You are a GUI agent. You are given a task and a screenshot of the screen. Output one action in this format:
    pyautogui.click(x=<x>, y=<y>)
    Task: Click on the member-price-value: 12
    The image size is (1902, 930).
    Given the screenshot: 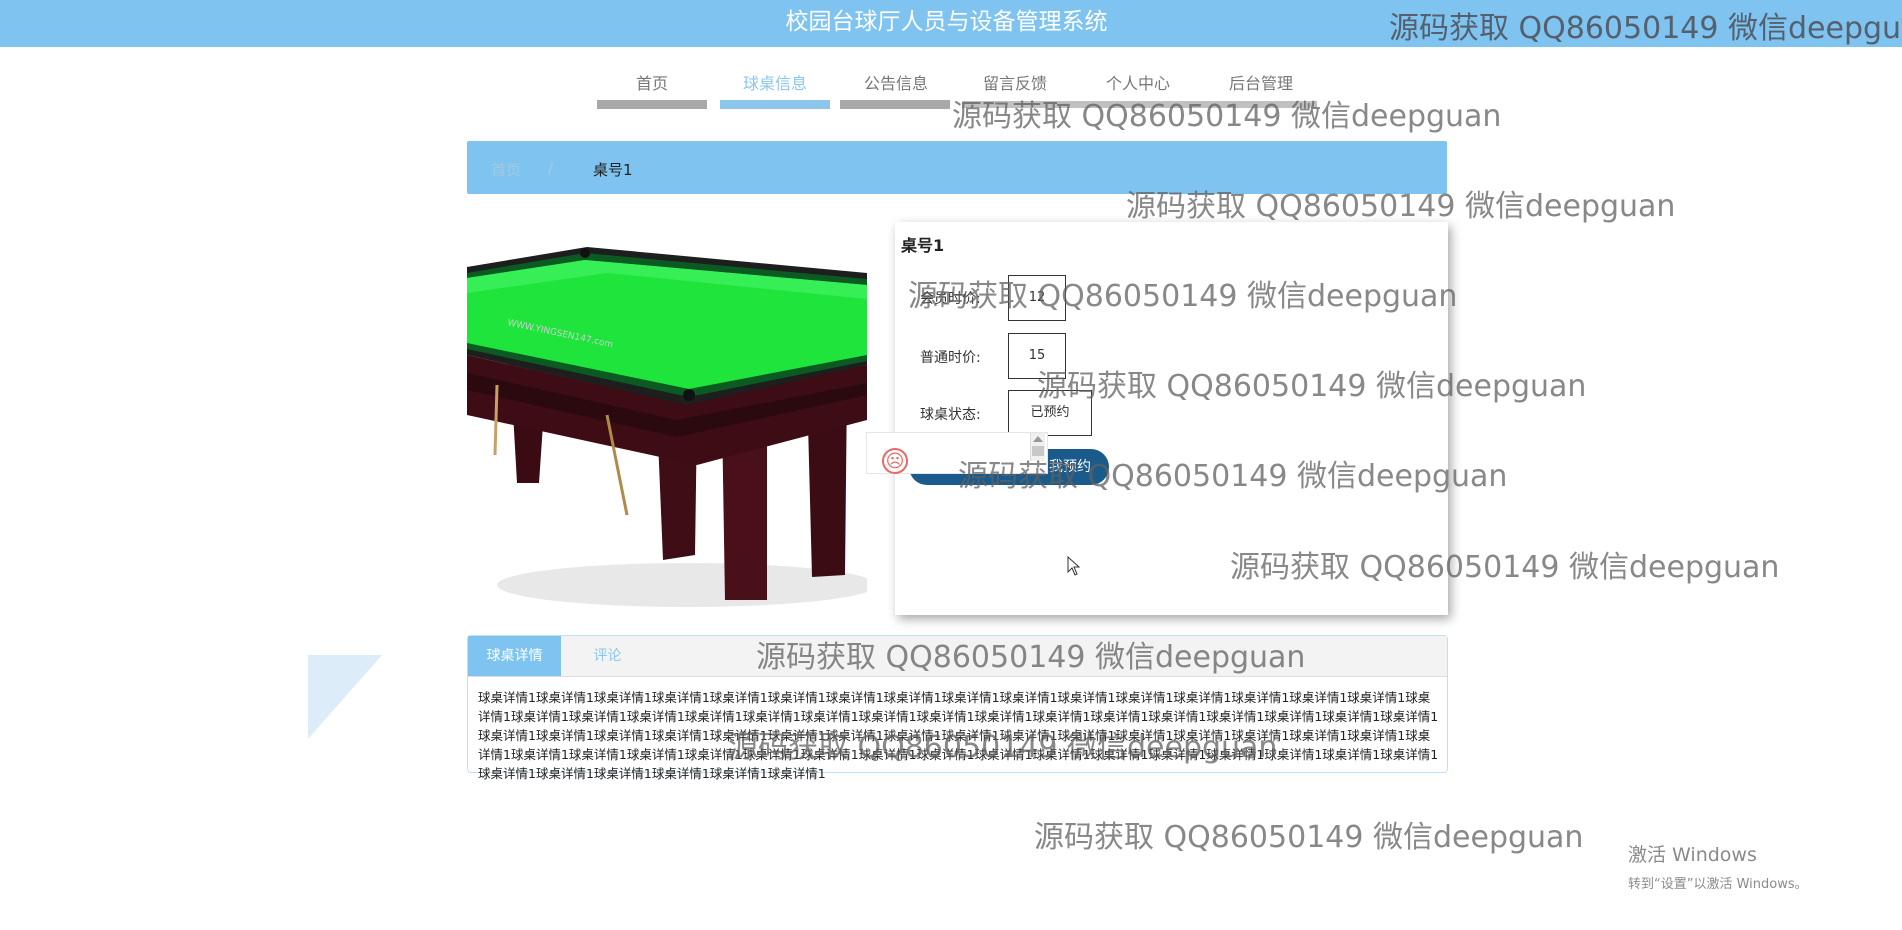 What is the action you would take?
    pyautogui.click(x=1037, y=298)
    